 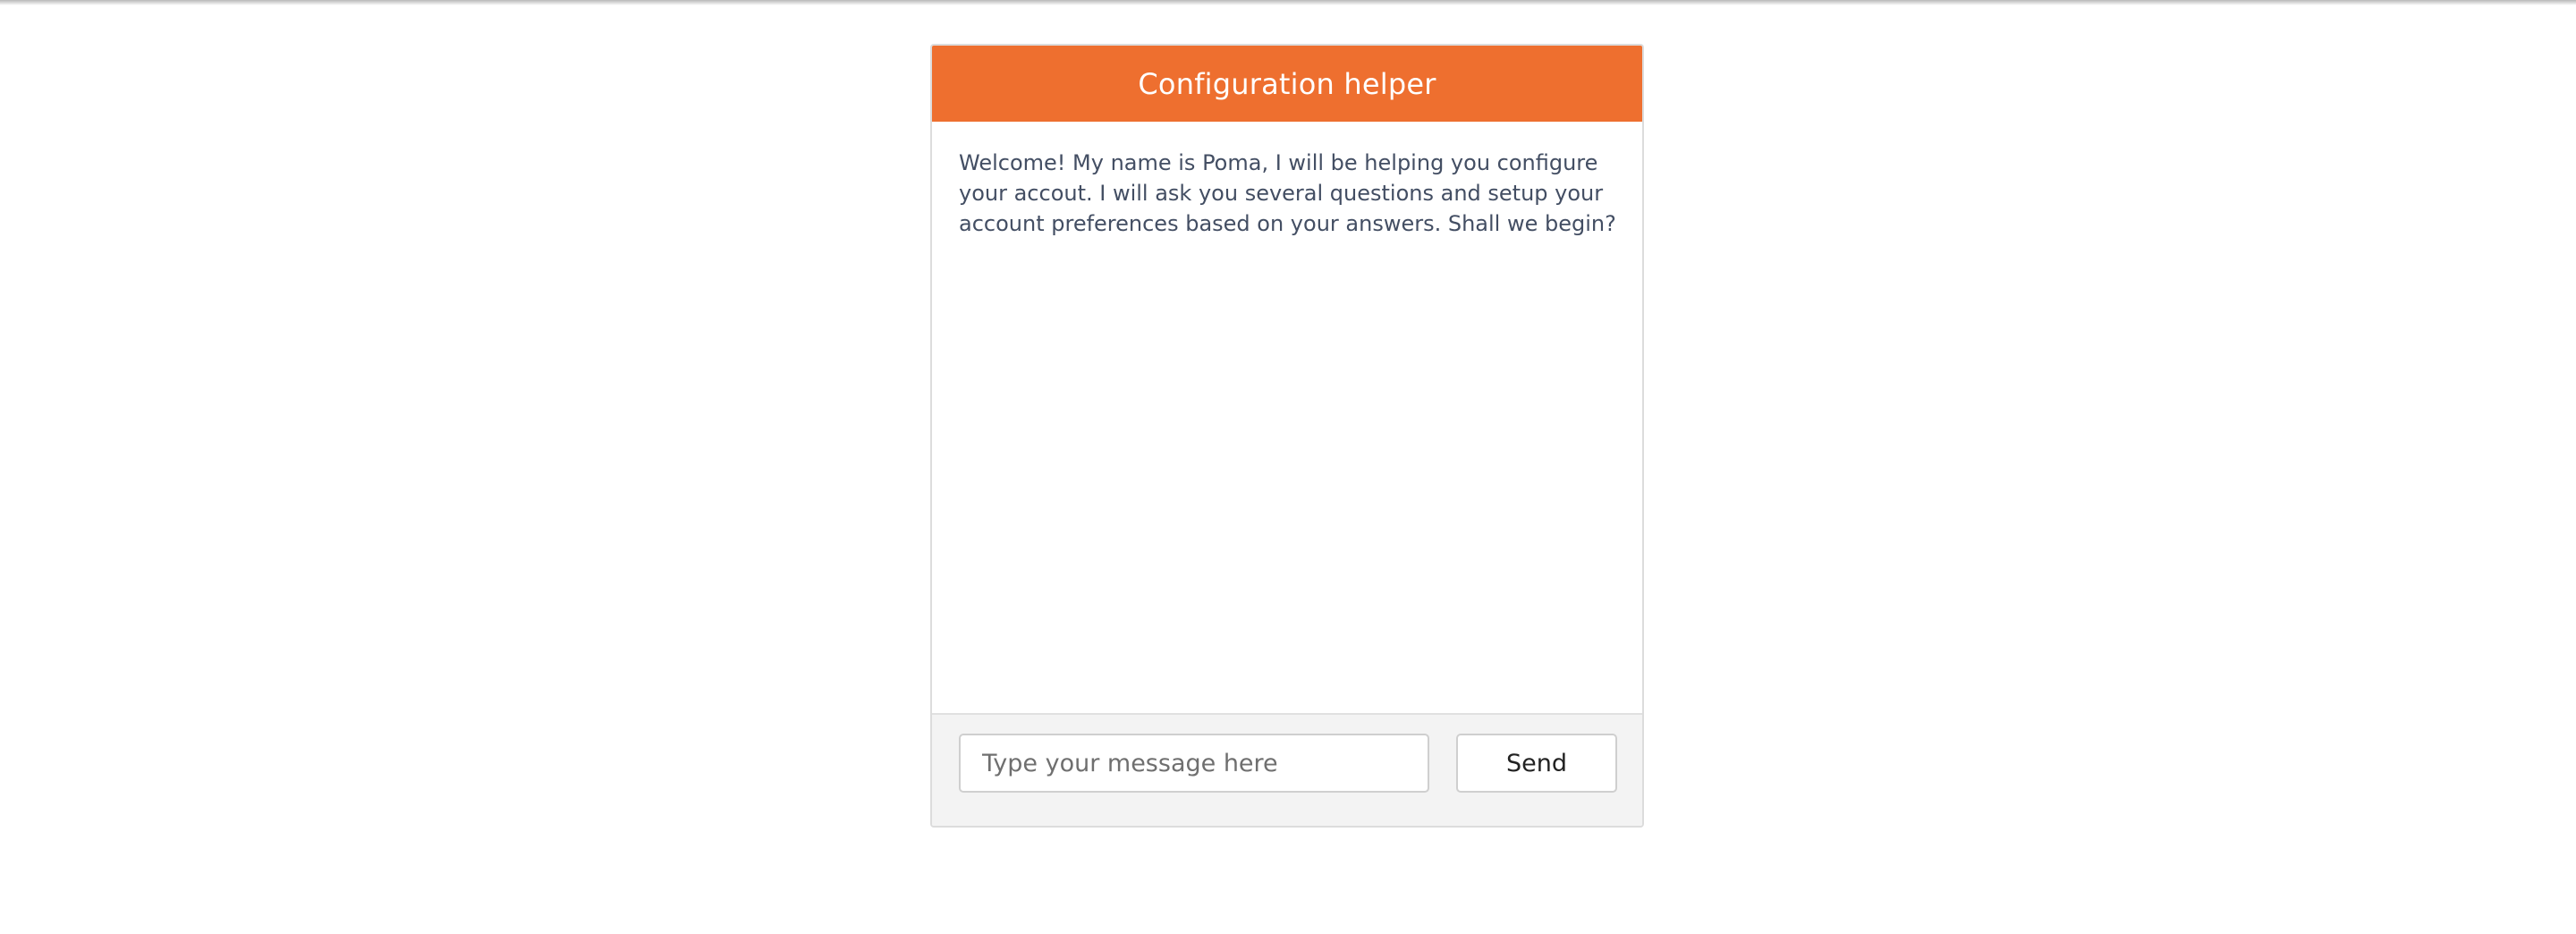 I want to click on chat-header: Configuration helper, so click(x=1287, y=84).